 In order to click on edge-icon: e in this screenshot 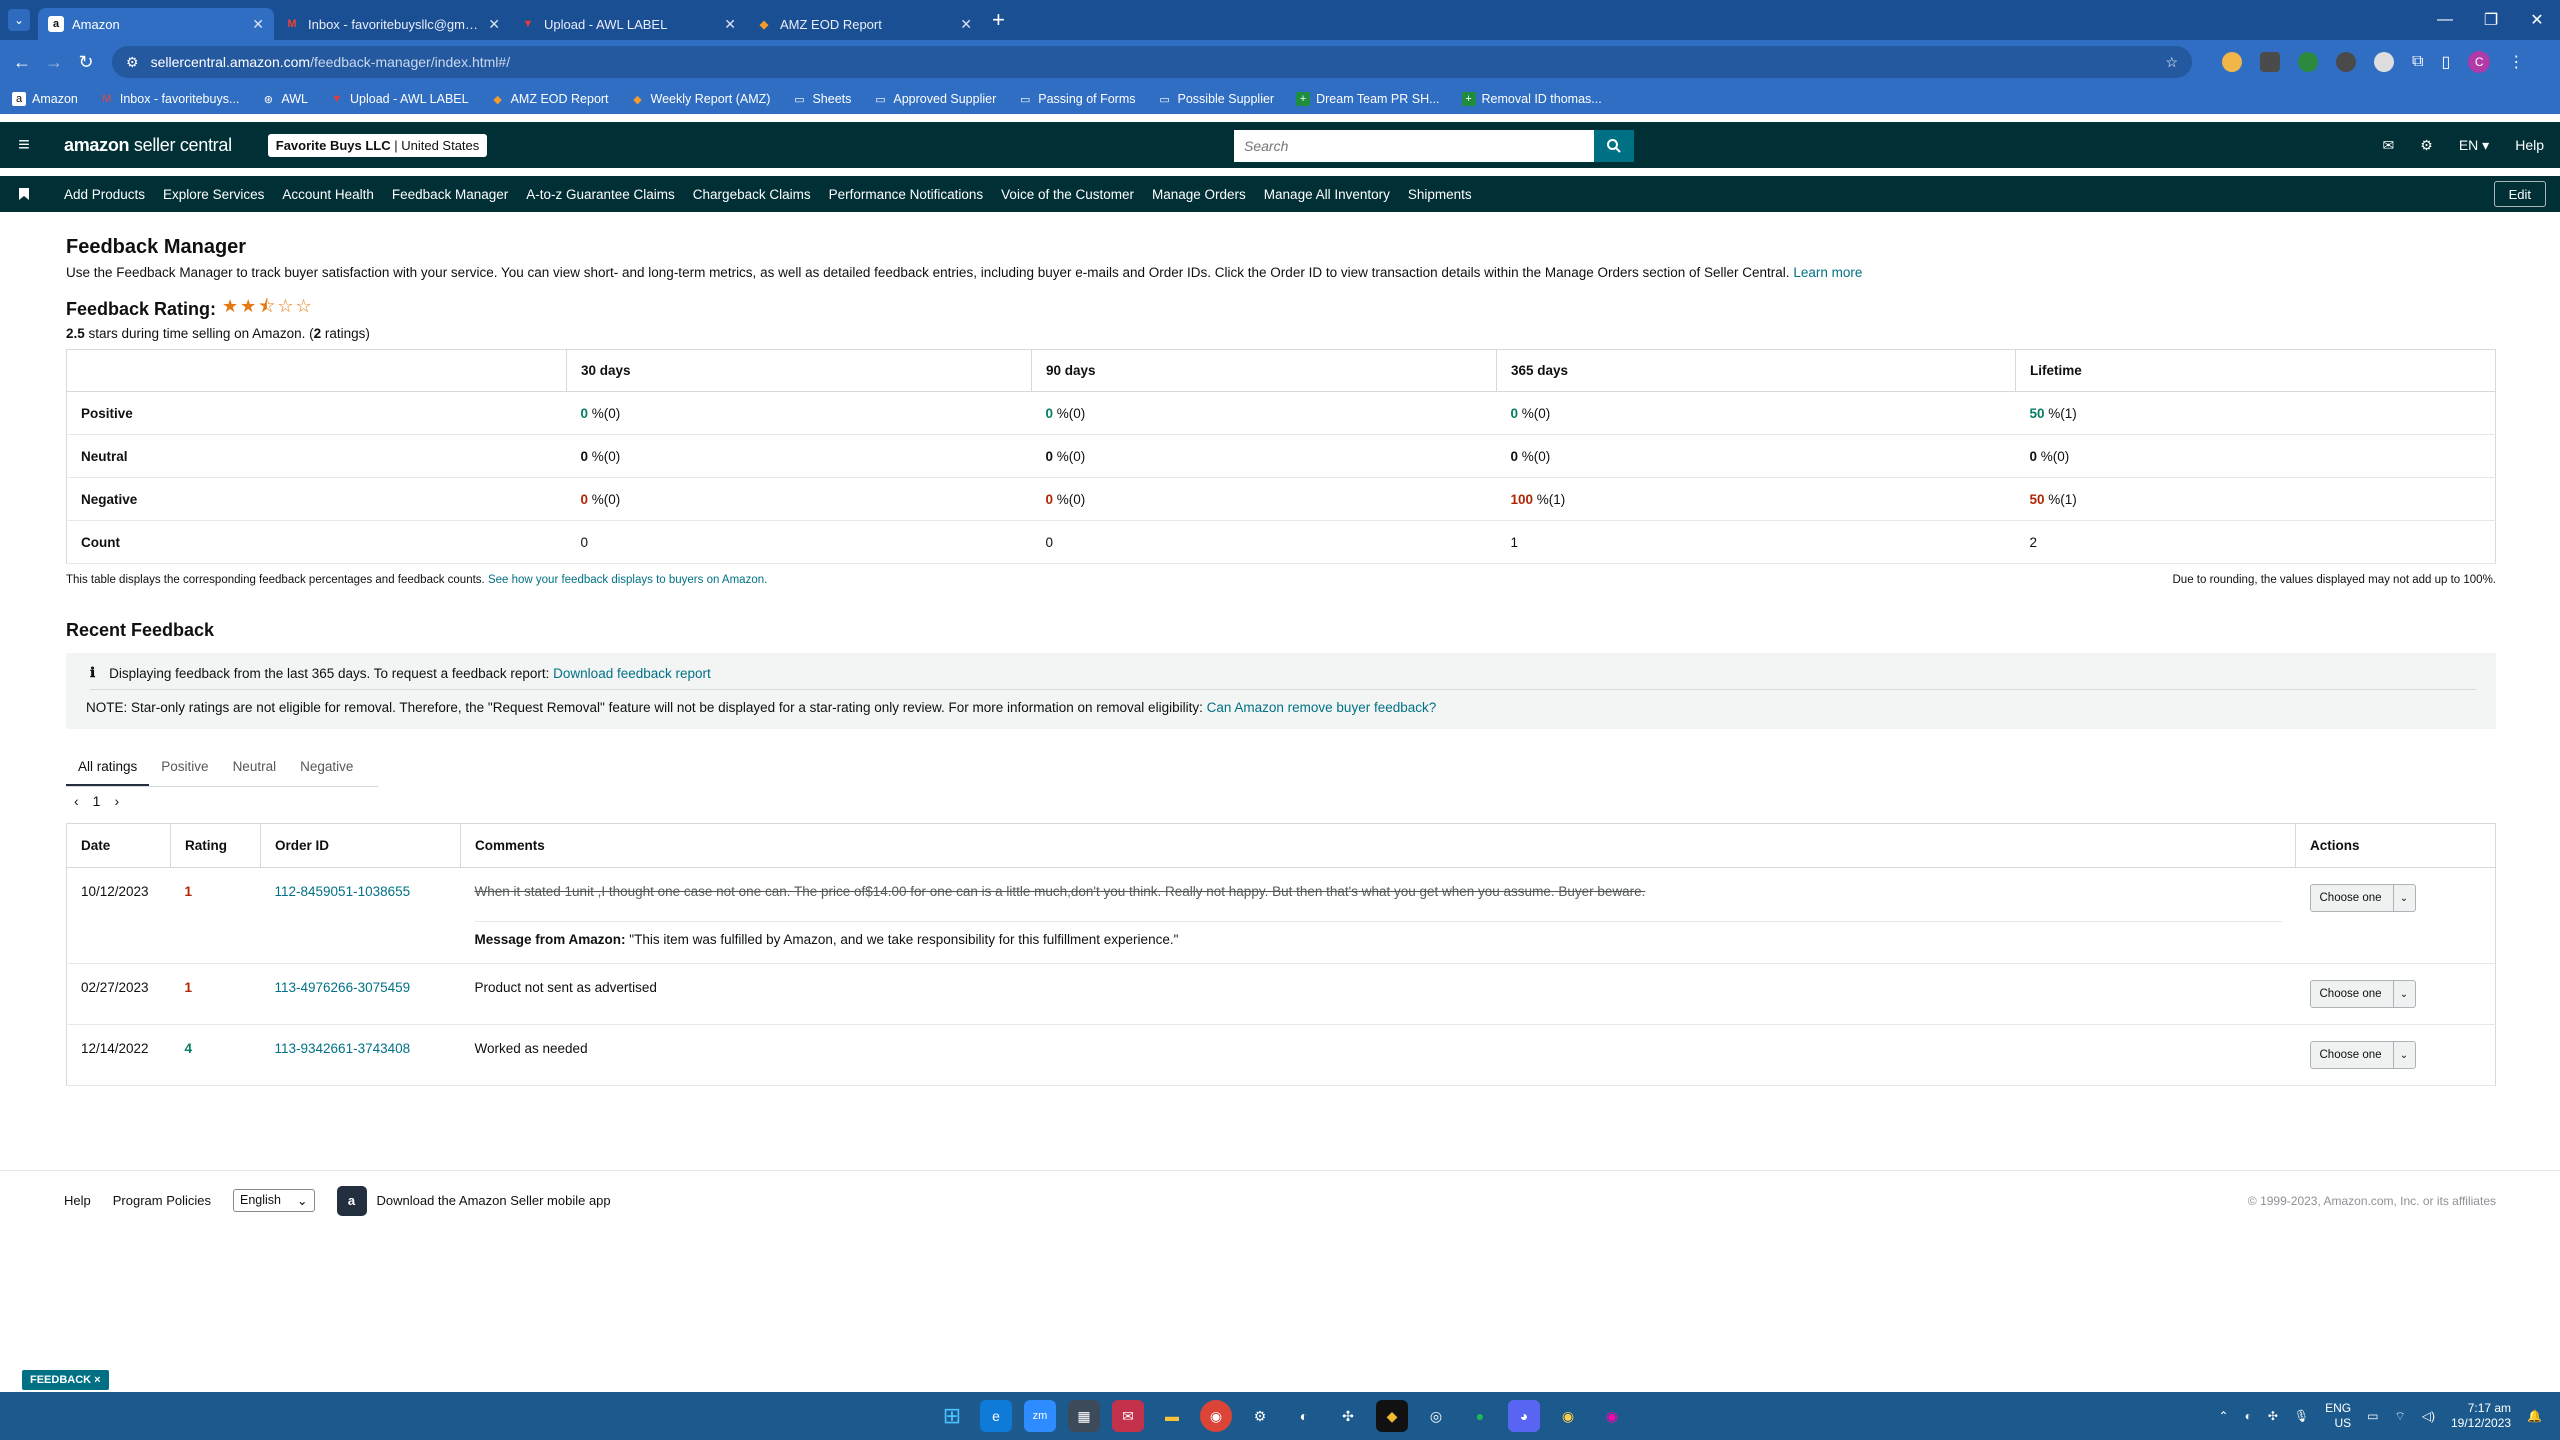, I will do `click(996, 1416)`.